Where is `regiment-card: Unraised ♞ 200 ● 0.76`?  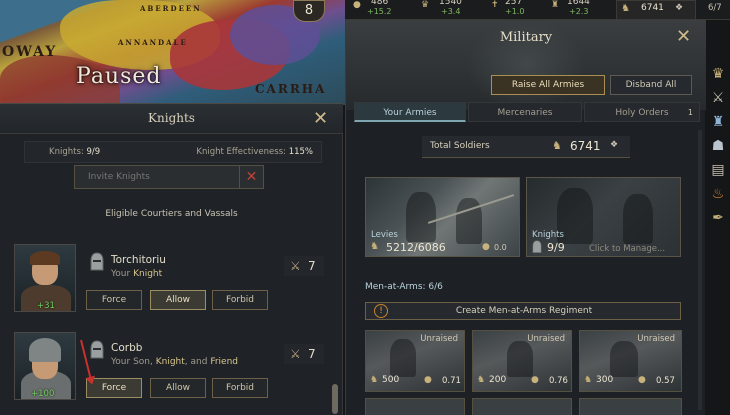
regiment-card: Unraised ♞ 200 ● 0.76 is located at coordinates (522, 361).